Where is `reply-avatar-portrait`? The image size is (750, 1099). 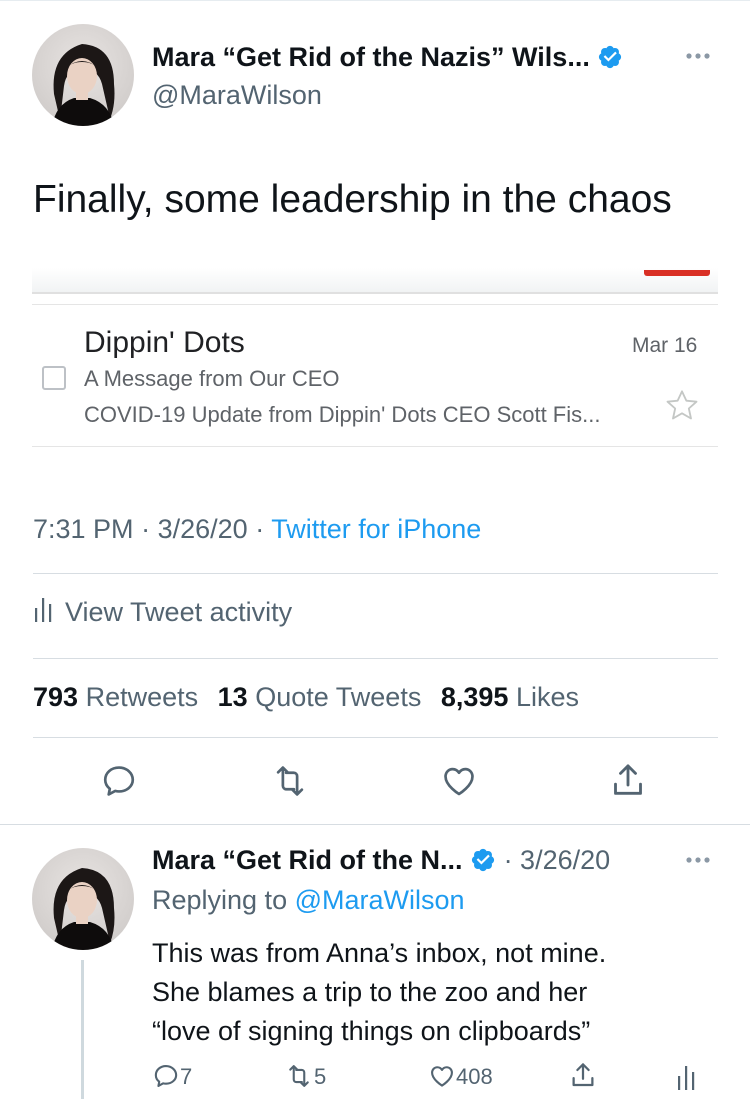 reply-avatar-portrait is located at coordinates (83, 909).